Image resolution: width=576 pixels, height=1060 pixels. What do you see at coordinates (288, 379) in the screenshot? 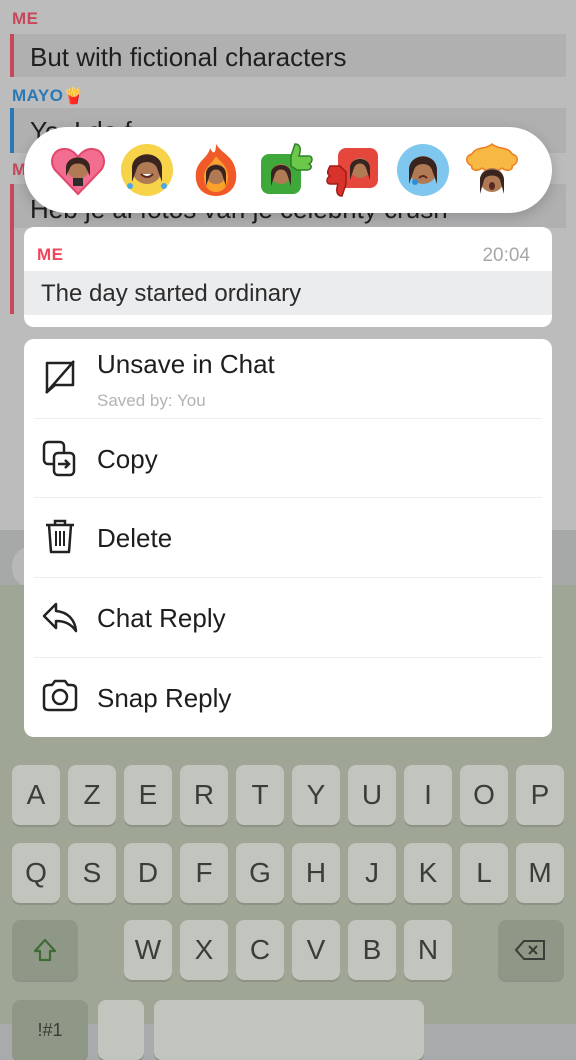
I see `unsave-in-chat-button: Unsave in Chat Saved by: You` at bounding box center [288, 379].